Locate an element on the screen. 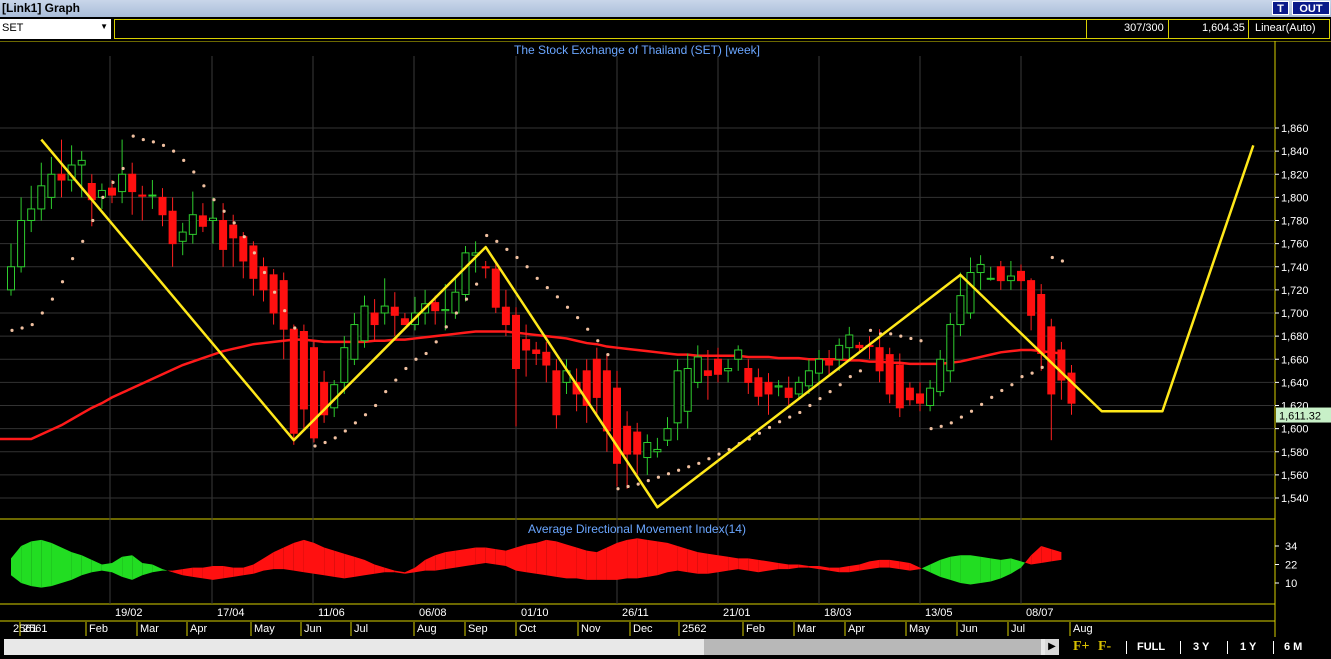 The image size is (1331, 659). month-label: Nov is located at coordinates (591, 629).